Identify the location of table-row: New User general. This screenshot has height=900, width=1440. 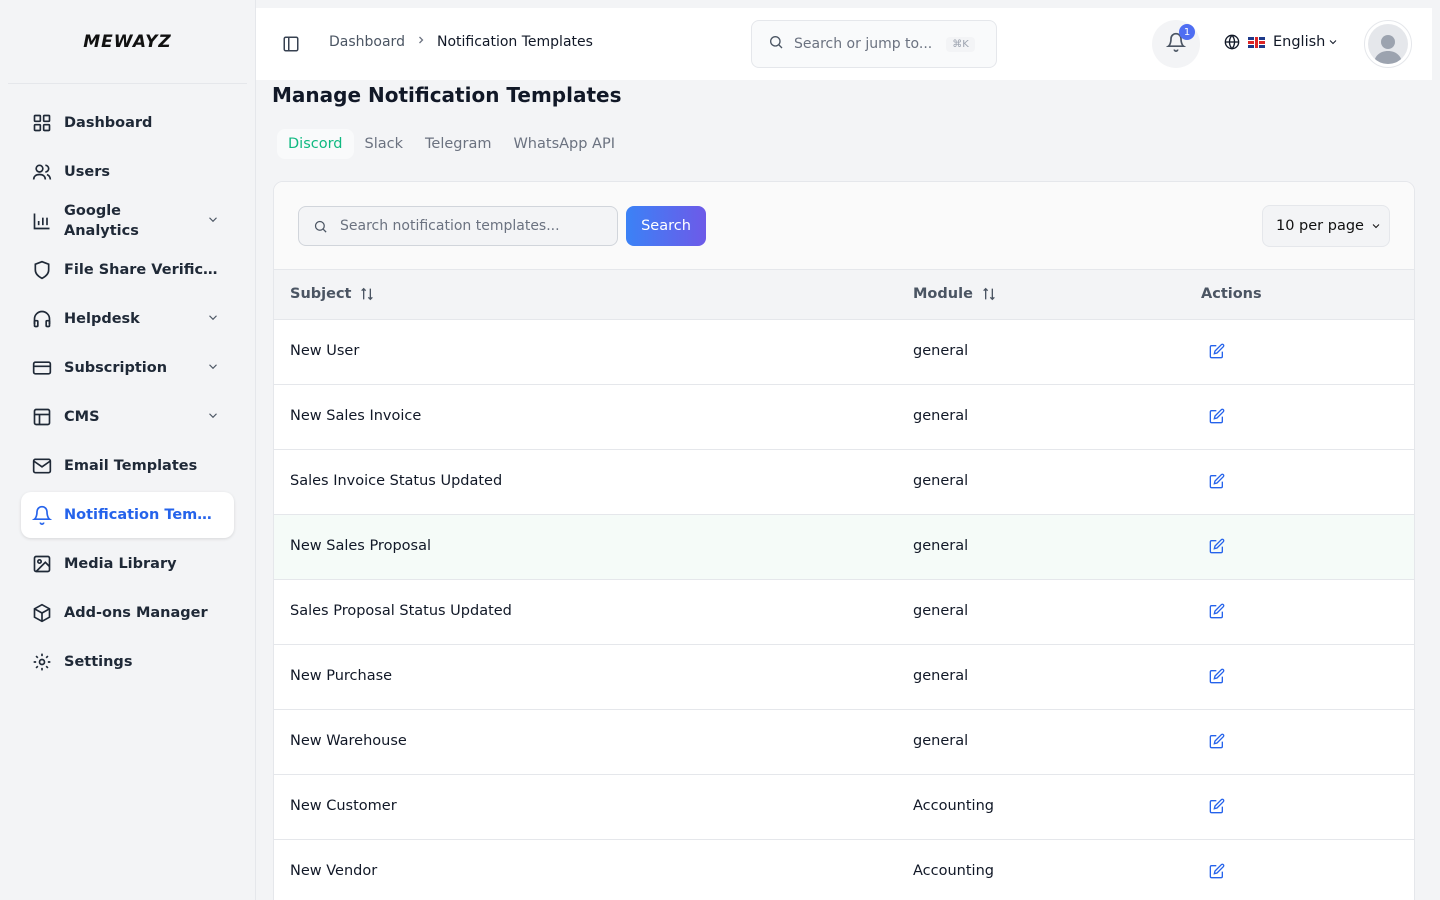
(844, 352).